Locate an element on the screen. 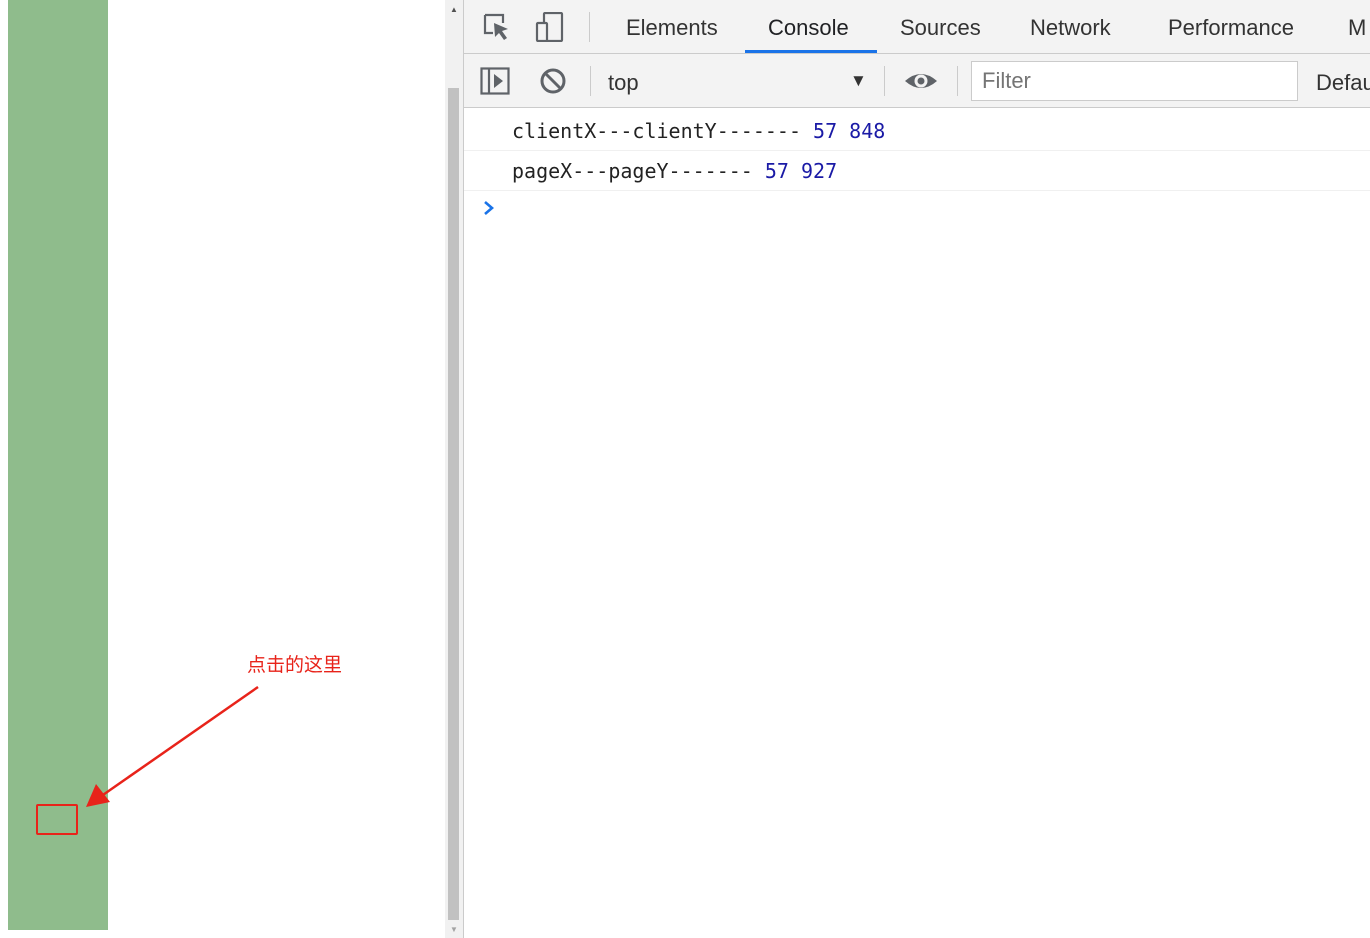 The width and height of the screenshot is (1370, 938). console-filter-input is located at coordinates (1134, 81).